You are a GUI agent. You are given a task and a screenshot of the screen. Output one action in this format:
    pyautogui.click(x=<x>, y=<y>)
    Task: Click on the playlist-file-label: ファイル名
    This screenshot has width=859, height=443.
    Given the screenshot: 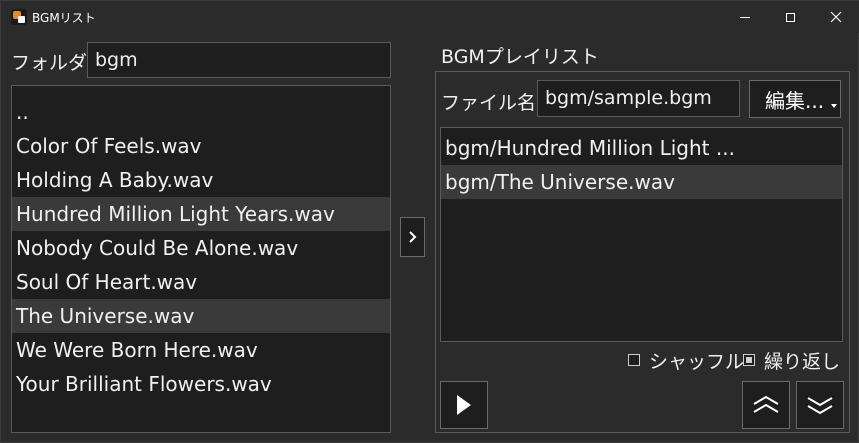 What is the action you would take?
    pyautogui.click(x=489, y=103)
    